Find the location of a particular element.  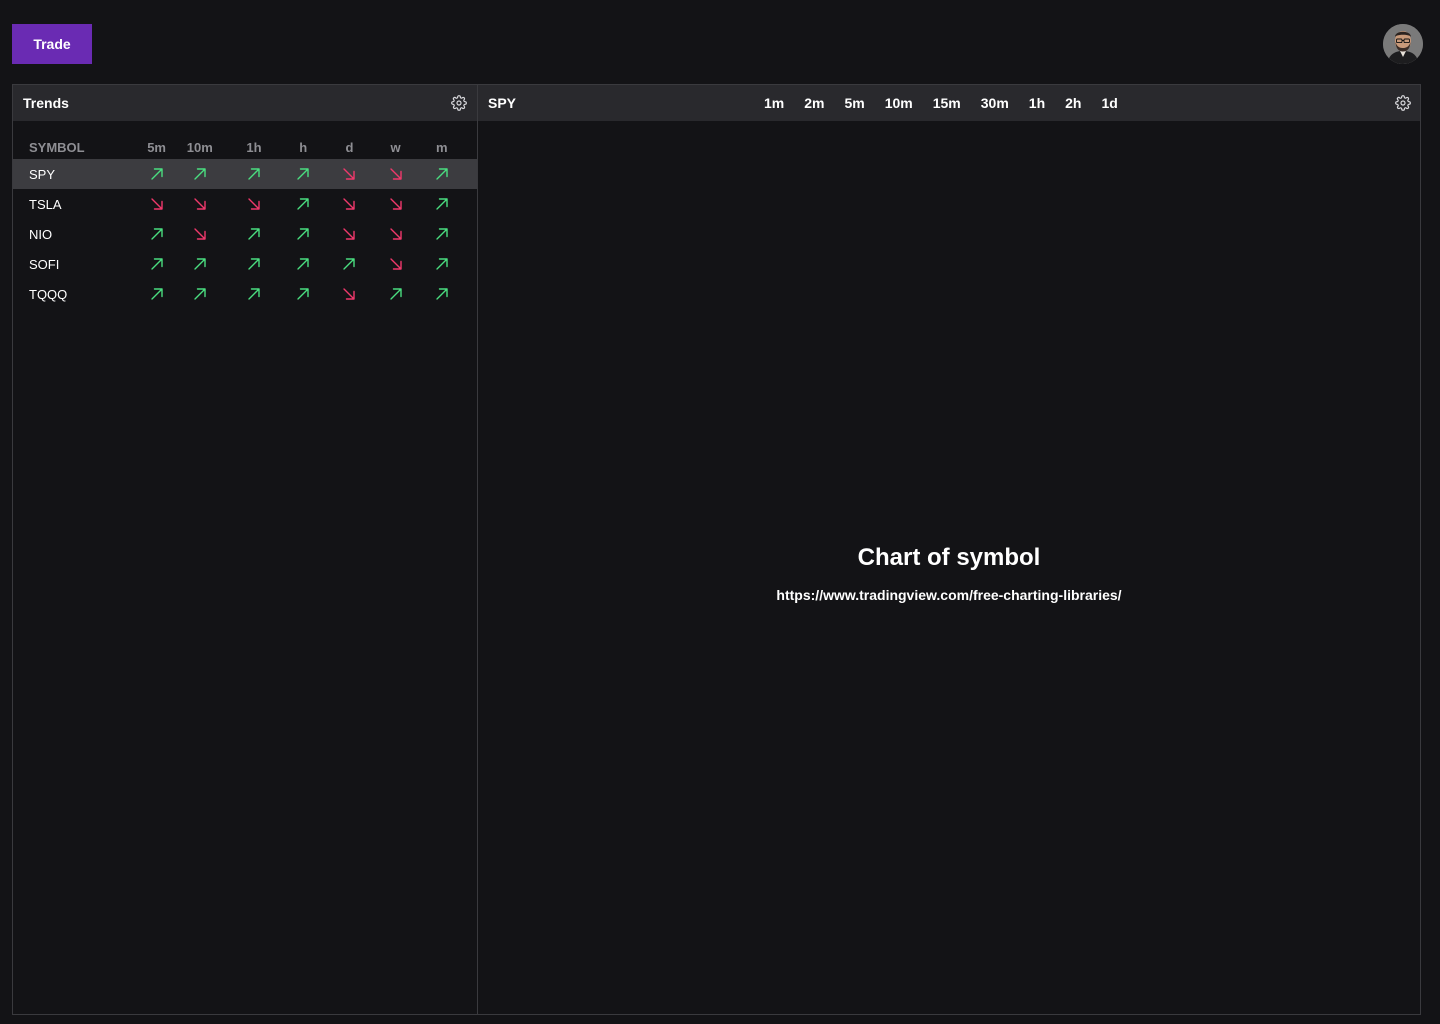

column-header-w: w is located at coordinates (395, 147).